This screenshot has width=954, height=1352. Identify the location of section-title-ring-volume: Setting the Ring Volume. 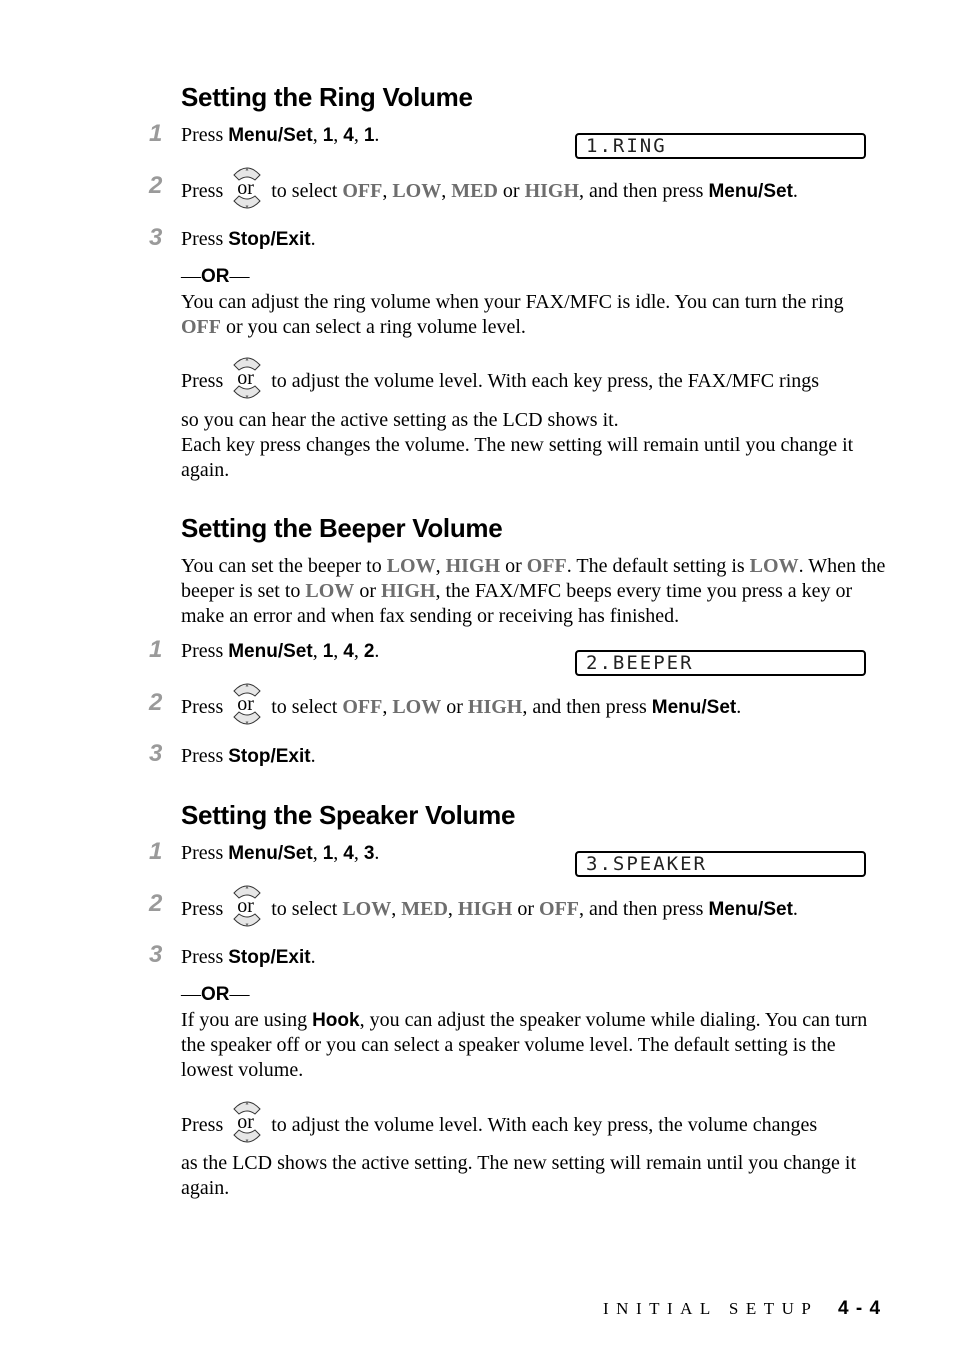
(327, 97).